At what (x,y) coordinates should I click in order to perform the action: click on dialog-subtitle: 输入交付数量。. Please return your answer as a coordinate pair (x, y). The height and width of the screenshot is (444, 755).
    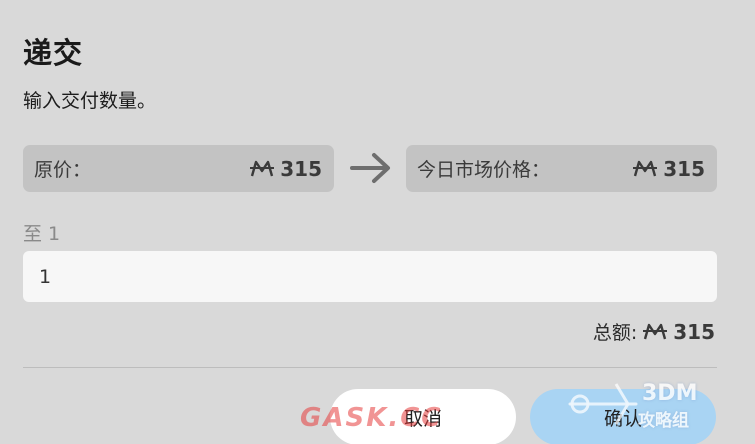
    Looking at the image, I should click on (90, 101).